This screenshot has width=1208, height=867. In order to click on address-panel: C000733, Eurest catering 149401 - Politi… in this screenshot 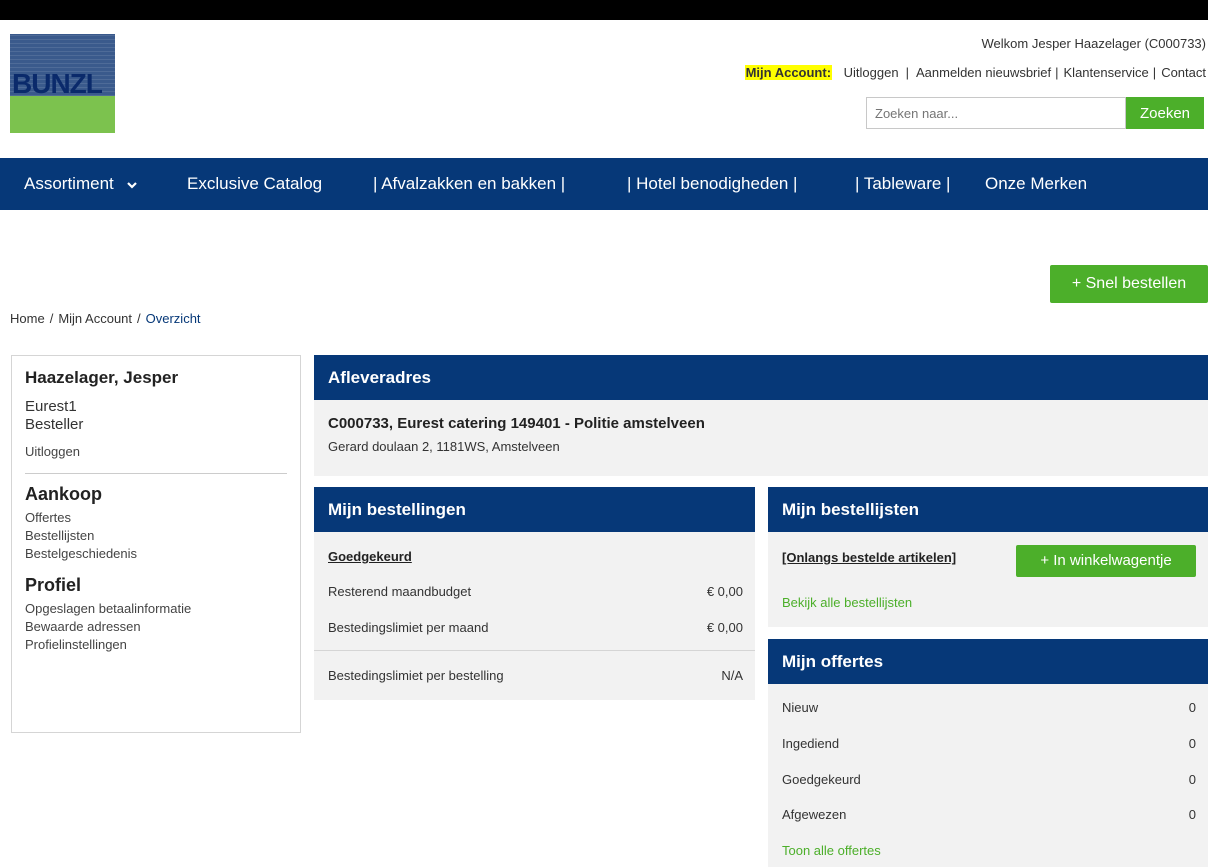, I will do `click(761, 438)`.